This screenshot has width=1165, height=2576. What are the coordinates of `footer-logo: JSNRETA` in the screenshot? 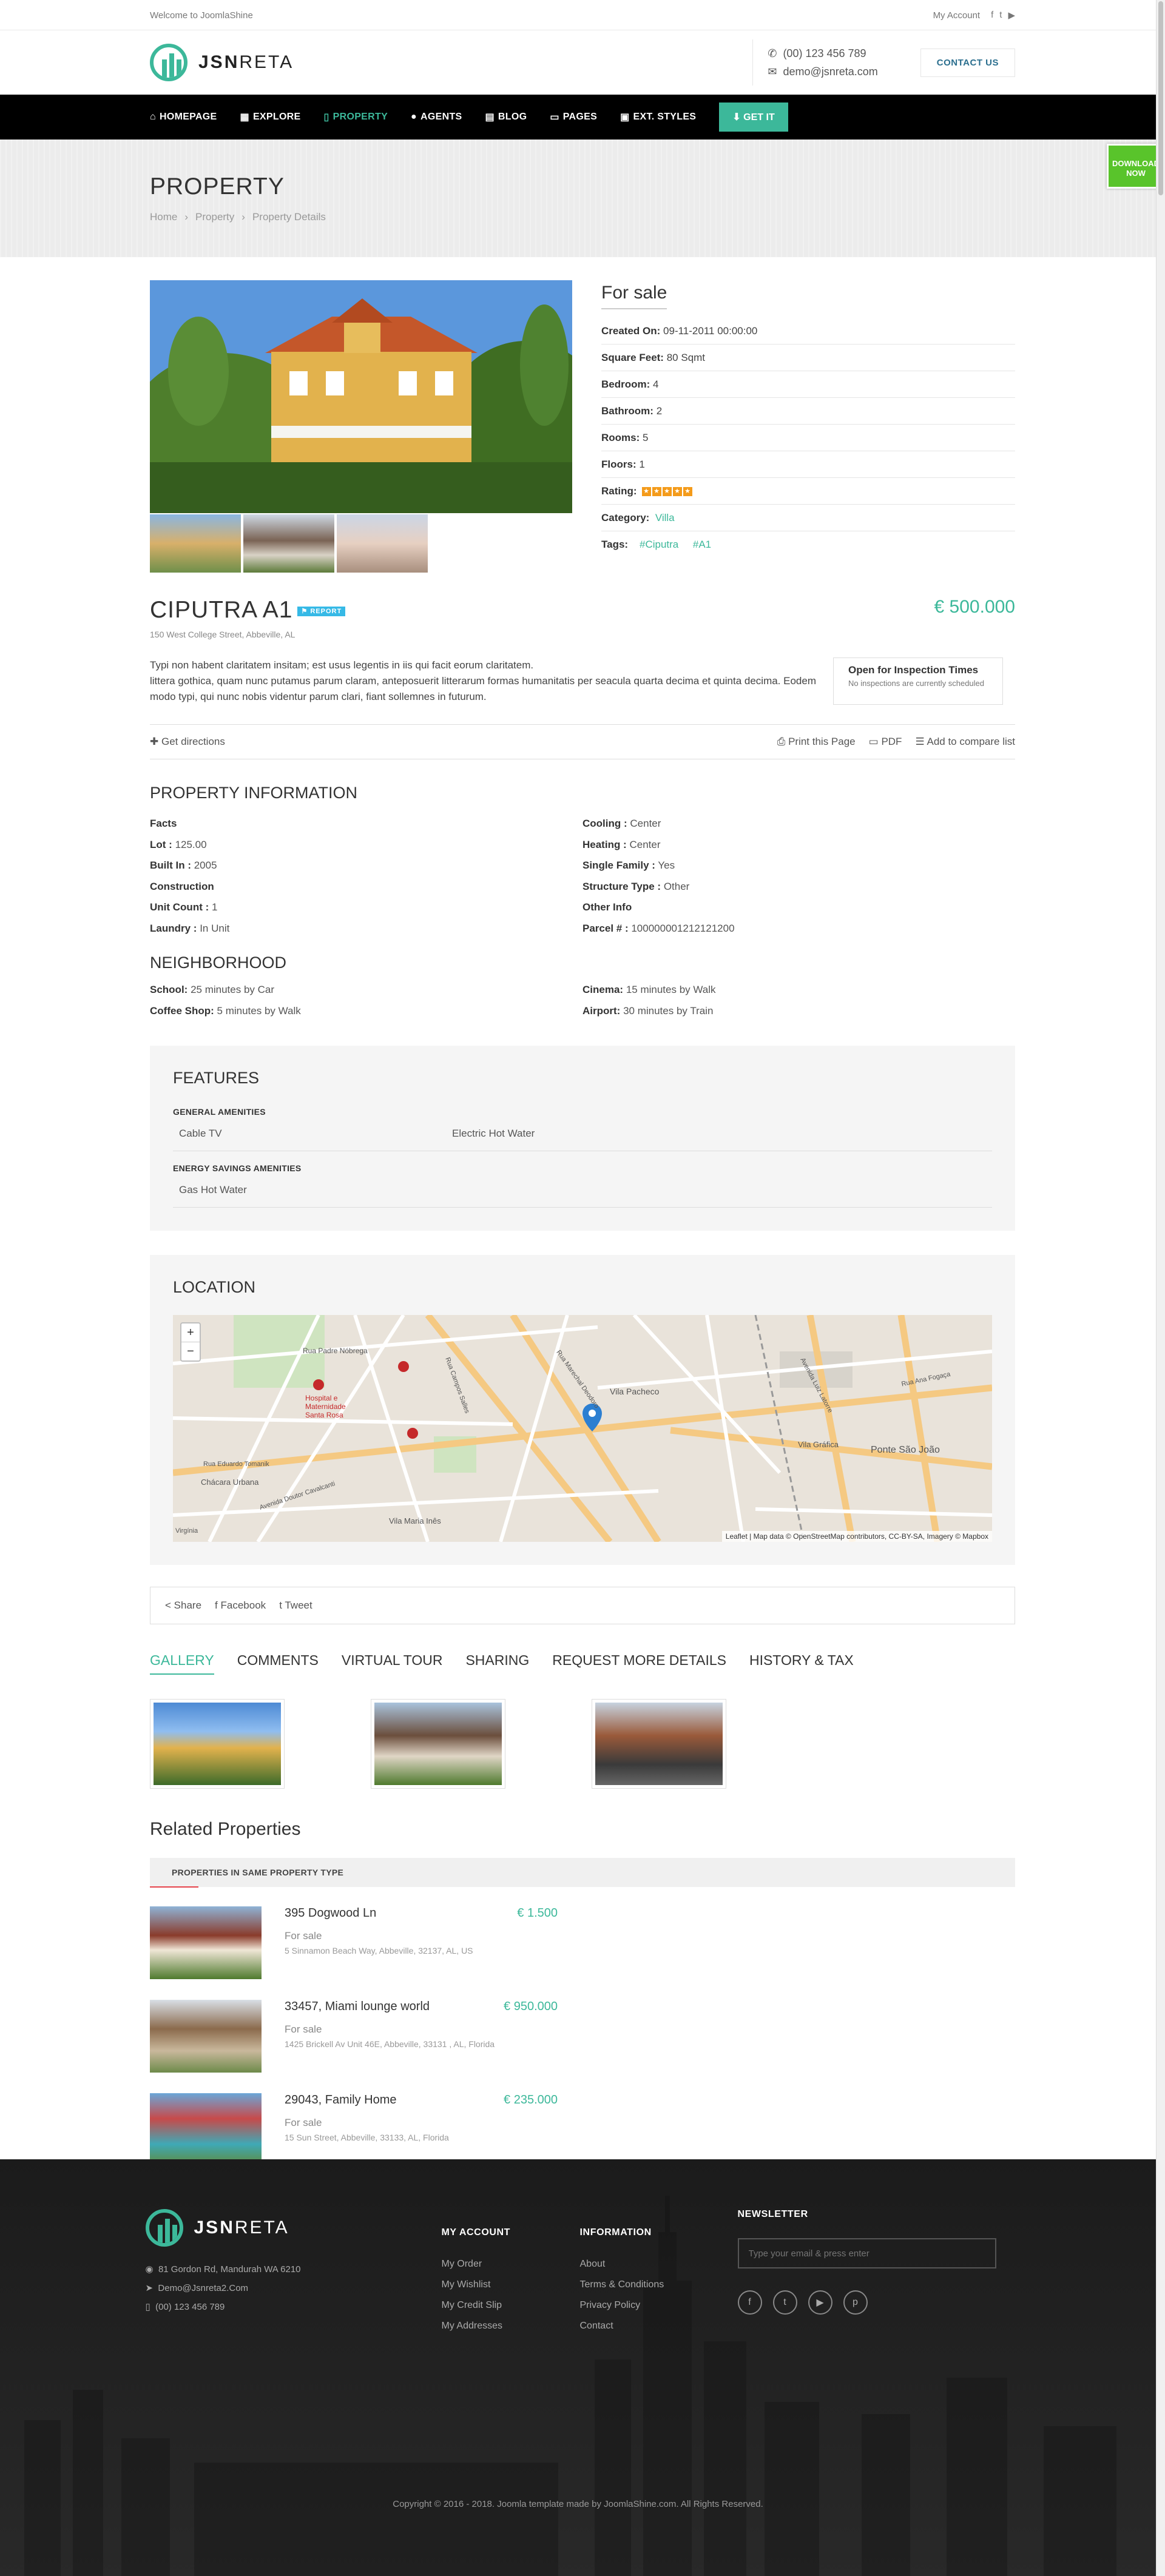 It's located at (293, 2228).